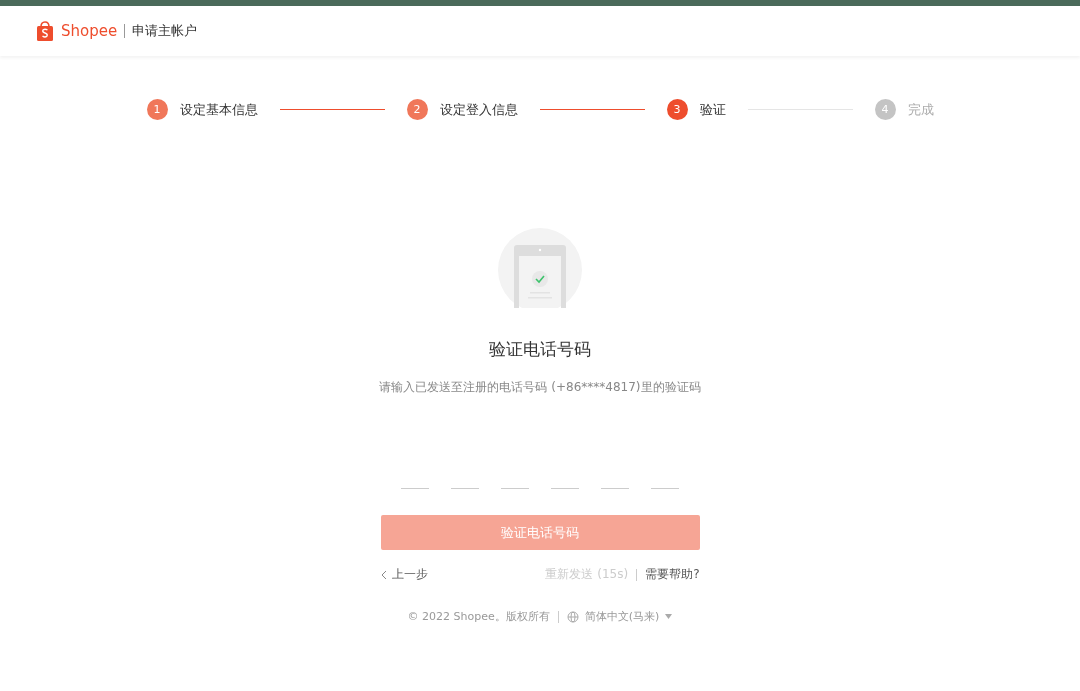 The image size is (1080, 691). I want to click on step-number: 4, so click(885, 109).